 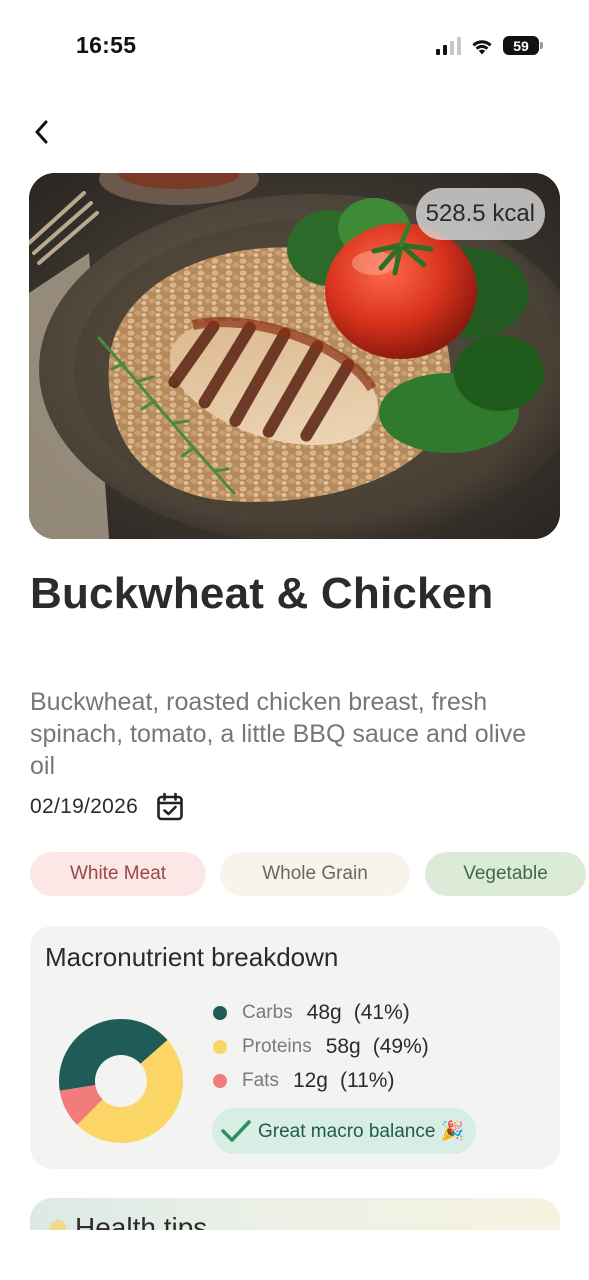 What do you see at coordinates (220, 1013) in the screenshot?
I see `carbs-dot` at bounding box center [220, 1013].